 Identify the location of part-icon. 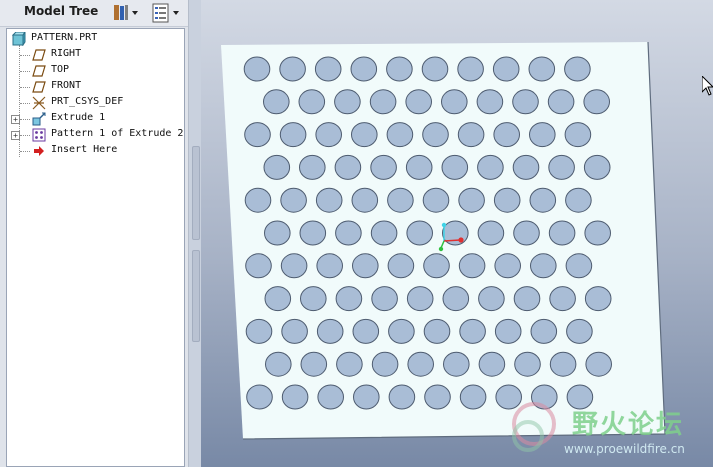
(19, 39).